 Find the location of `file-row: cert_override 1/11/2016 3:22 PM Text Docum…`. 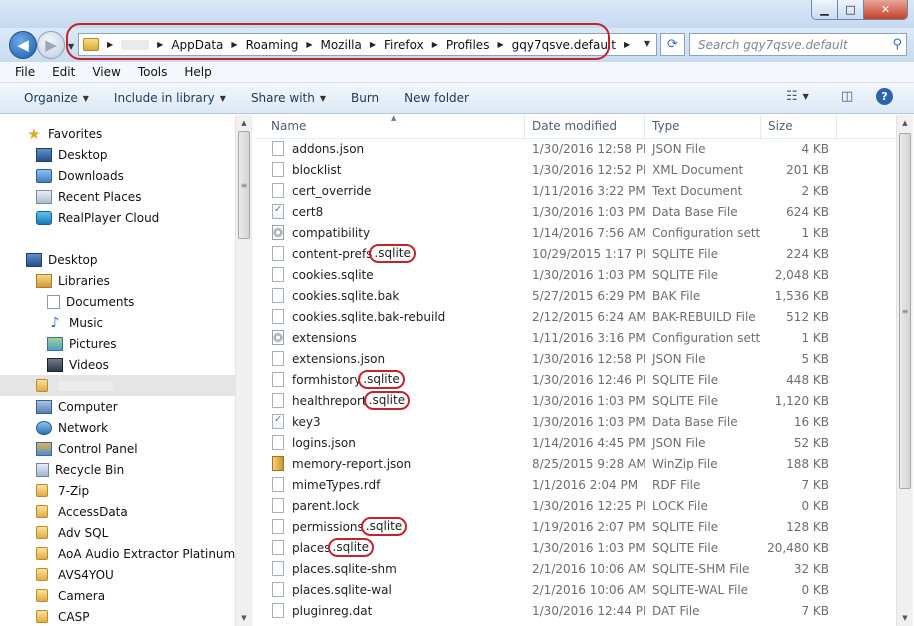

file-row: cert_override 1/11/2016 3:22 PM Text Docum… is located at coordinates (575, 190).